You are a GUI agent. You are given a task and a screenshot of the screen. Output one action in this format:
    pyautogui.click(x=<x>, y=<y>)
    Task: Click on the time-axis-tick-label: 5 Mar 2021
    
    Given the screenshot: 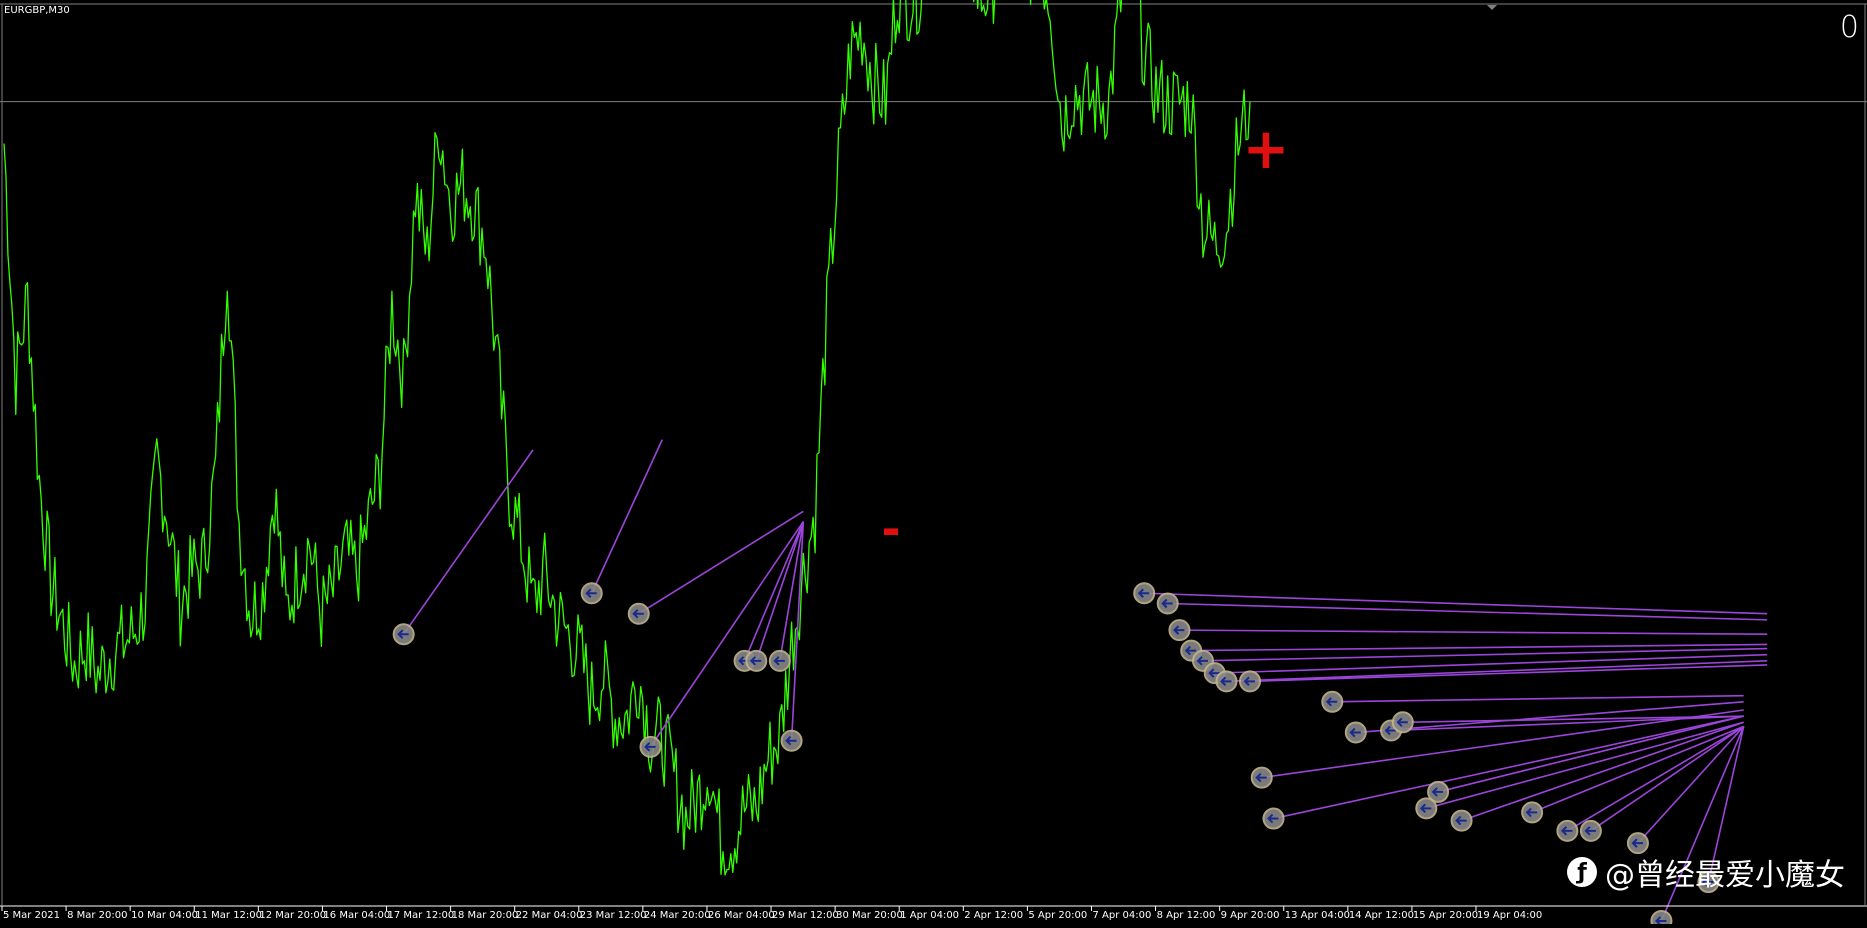 What is the action you would take?
    pyautogui.click(x=31, y=915)
    